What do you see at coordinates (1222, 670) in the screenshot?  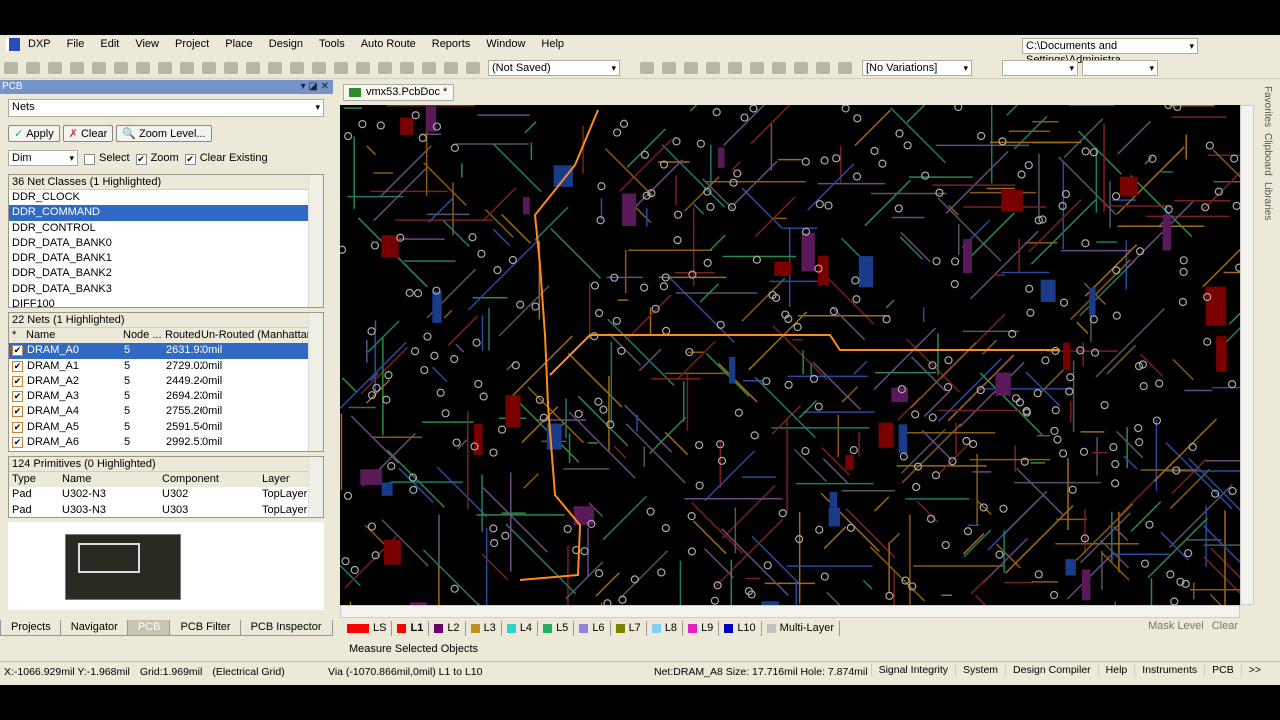 I see `status-button: PCB` at bounding box center [1222, 670].